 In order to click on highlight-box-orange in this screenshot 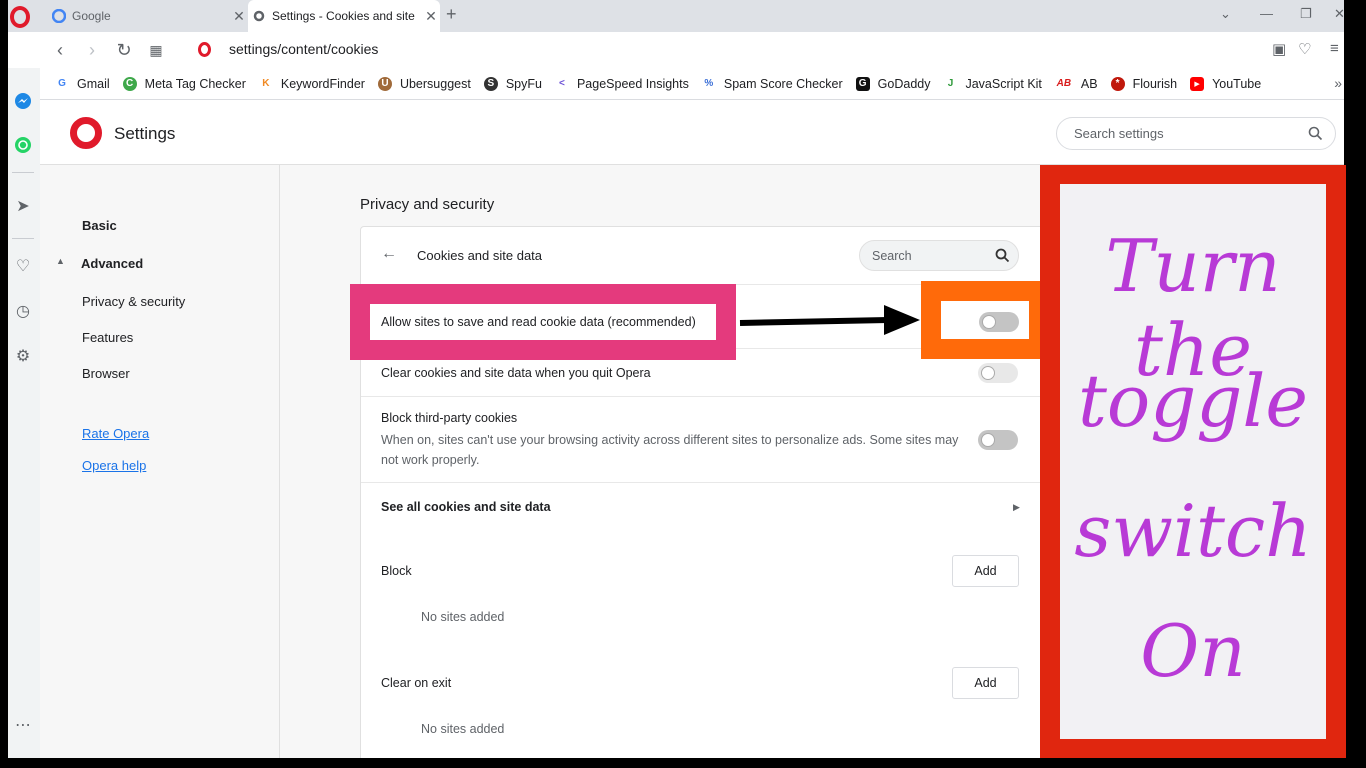, I will do `click(981, 320)`.